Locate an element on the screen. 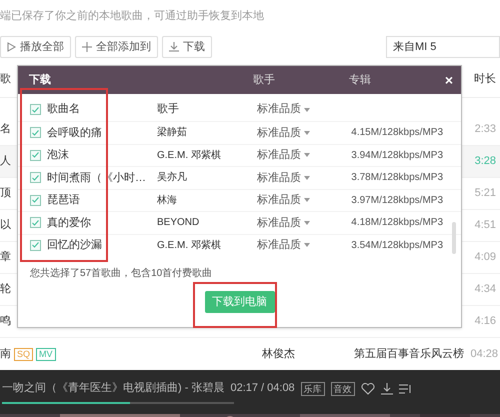 The height and width of the screenshot is (417, 500). close-button: × is located at coordinates (448, 80).